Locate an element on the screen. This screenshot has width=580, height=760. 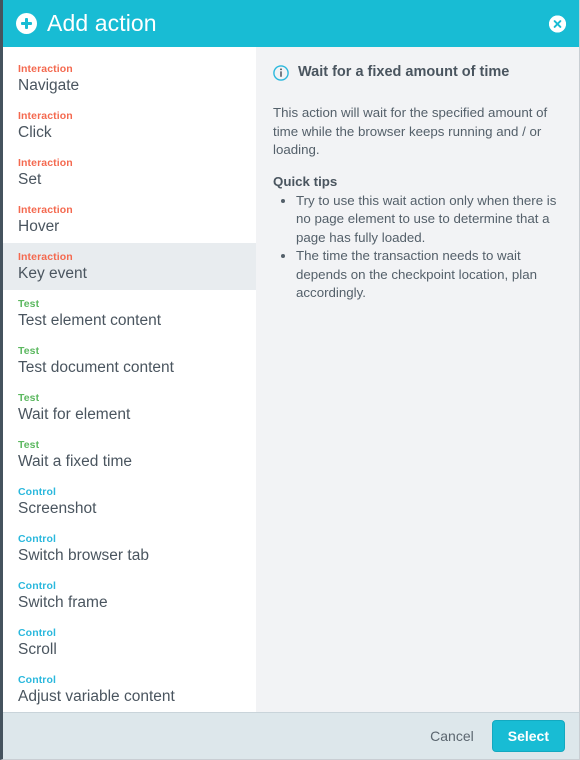
action-name-label: Scroll is located at coordinates (37, 649).